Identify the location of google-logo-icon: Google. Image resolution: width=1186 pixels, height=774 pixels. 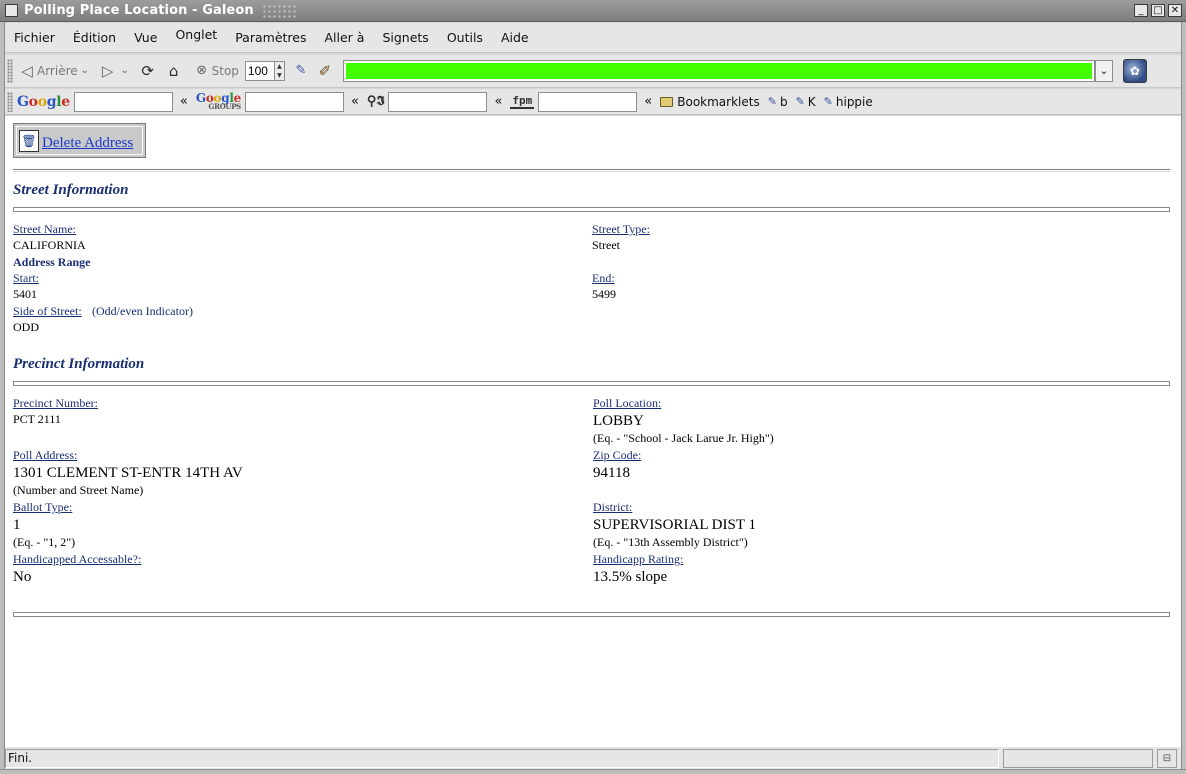
(43, 101).